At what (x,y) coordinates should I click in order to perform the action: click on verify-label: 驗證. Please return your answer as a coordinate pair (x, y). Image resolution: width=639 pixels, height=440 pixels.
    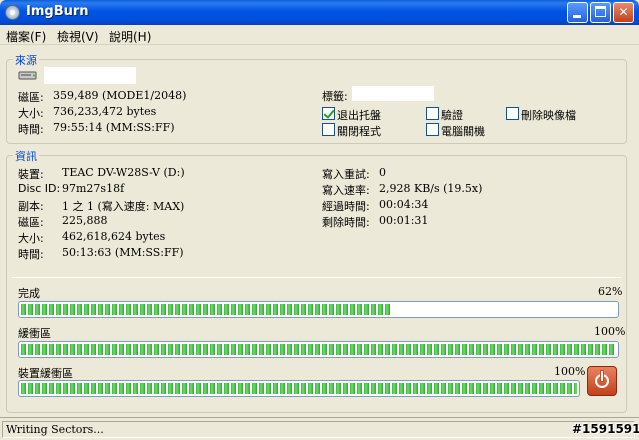
    Looking at the image, I should click on (452, 115).